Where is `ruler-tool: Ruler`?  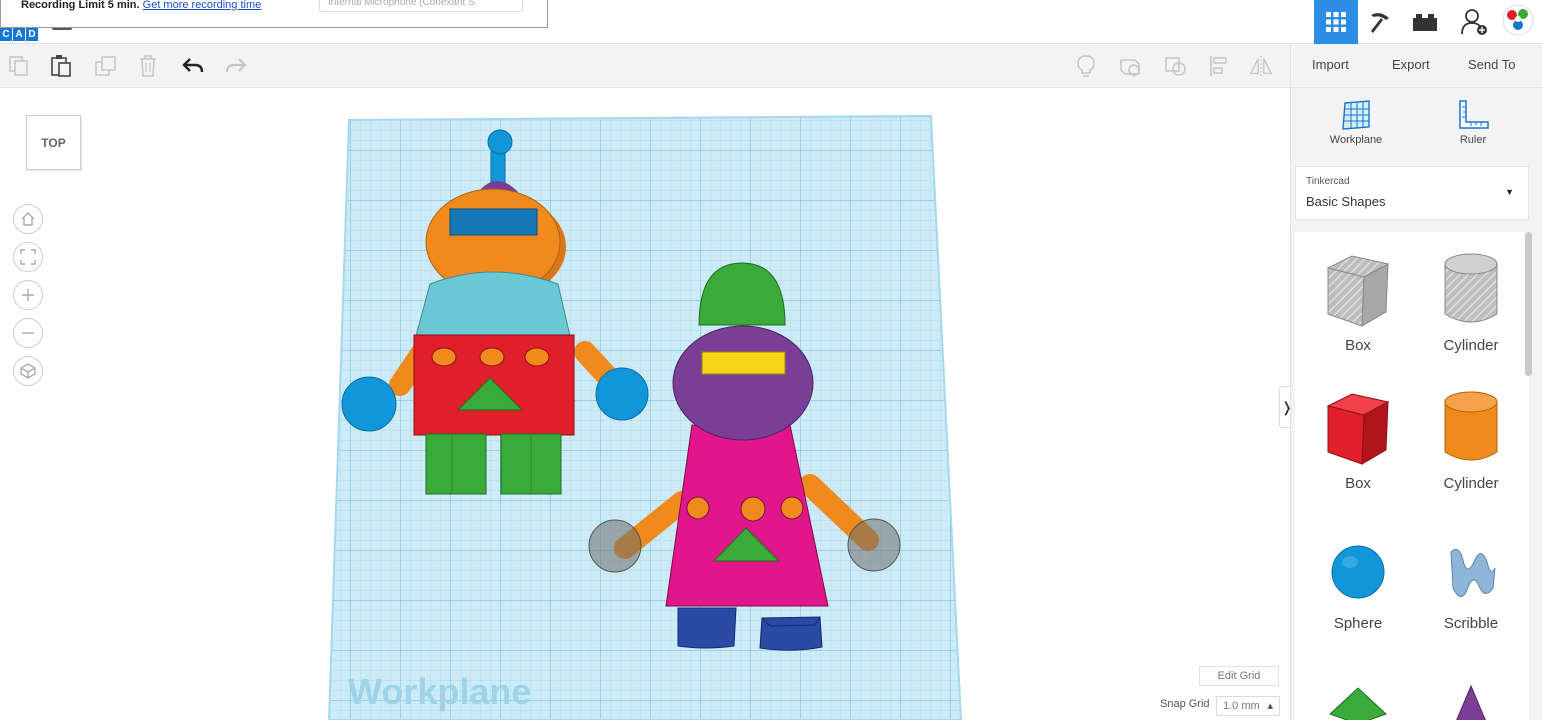 ruler-tool: Ruler is located at coordinates (1473, 123).